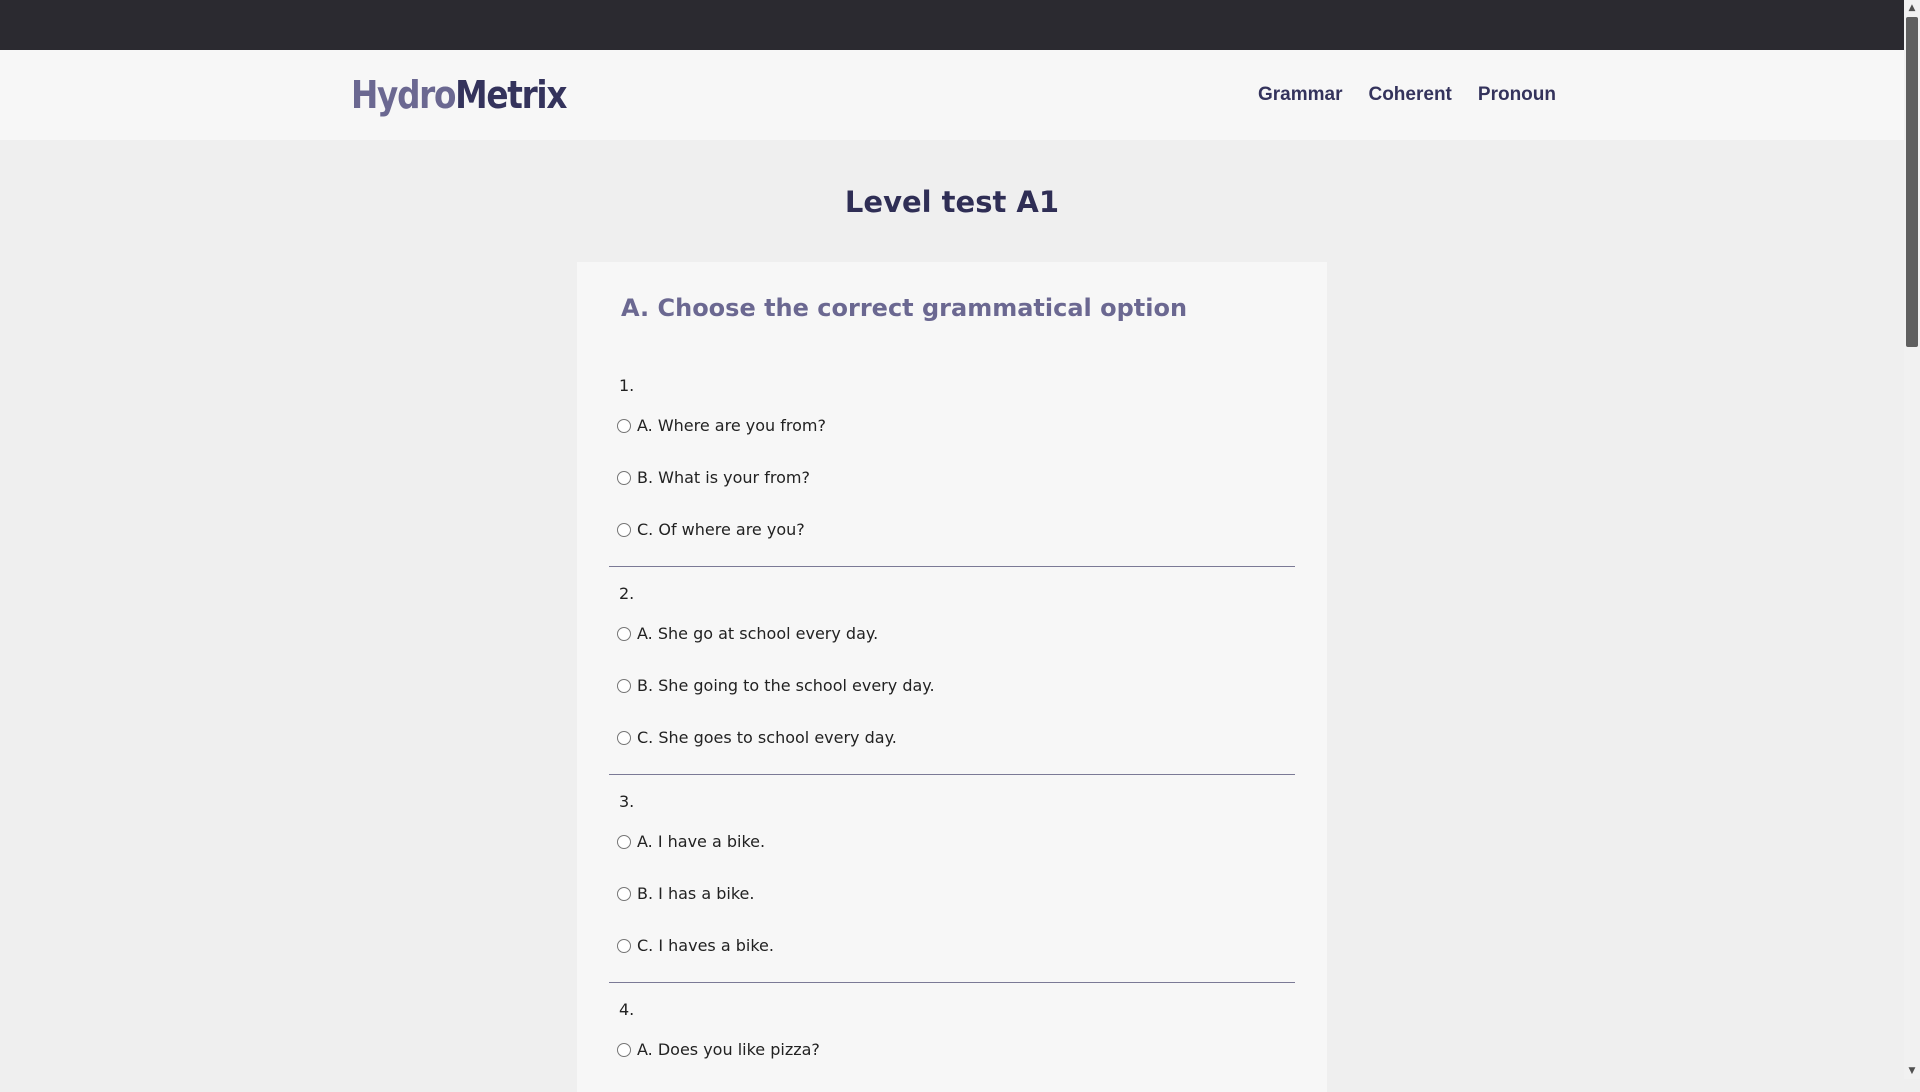 Image resolution: width=1920 pixels, height=1092 pixels. What do you see at coordinates (786, 685) in the screenshot?
I see `option-label: B. She going to the school every day.` at bounding box center [786, 685].